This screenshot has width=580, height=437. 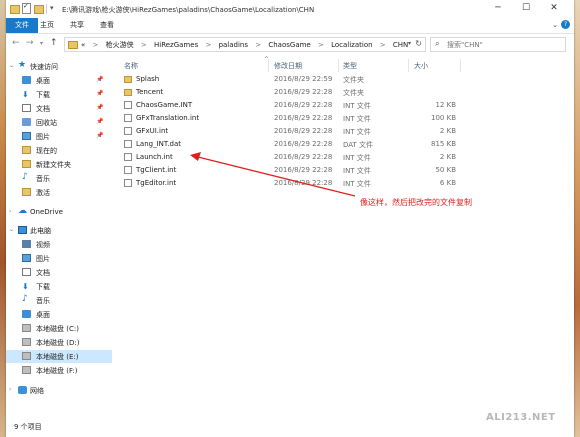 I want to click on breadcrumb-item: ChaosGame, so click(x=289, y=45).